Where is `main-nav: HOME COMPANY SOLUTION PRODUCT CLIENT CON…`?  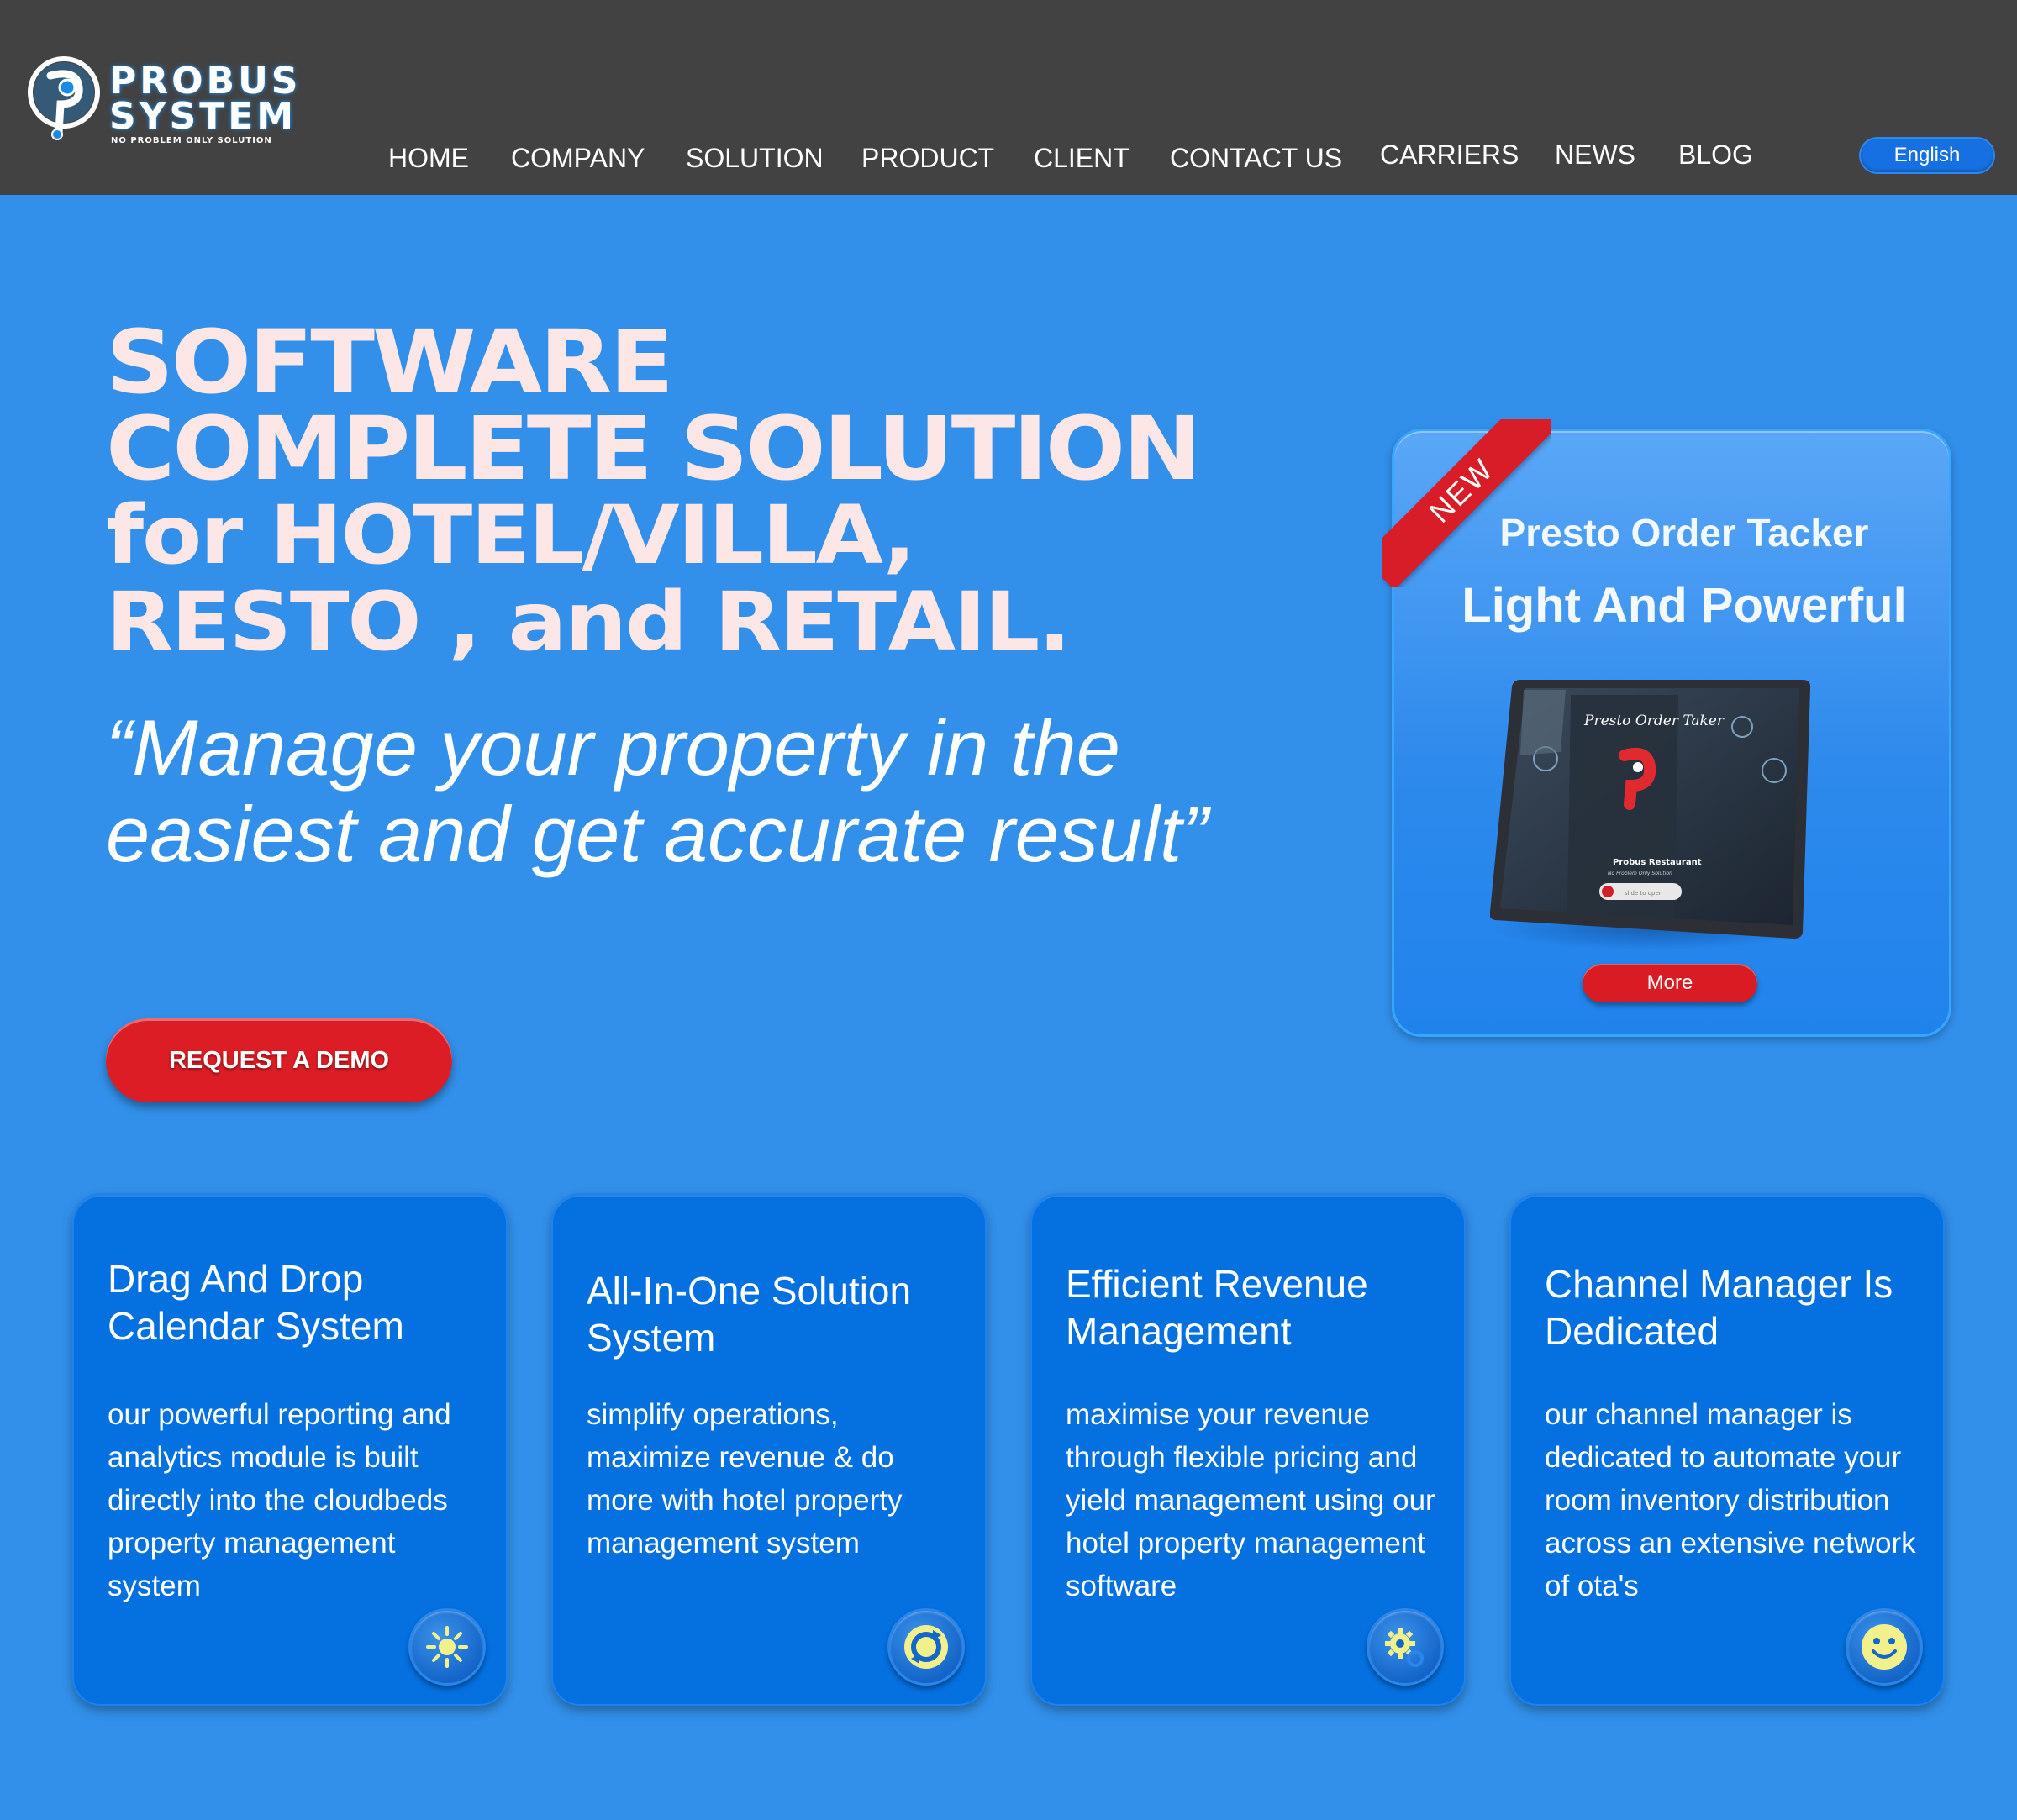
main-nav: HOME COMPANY SOLUTION PRODUCT CLIENT CON… is located at coordinates (1008, 97).